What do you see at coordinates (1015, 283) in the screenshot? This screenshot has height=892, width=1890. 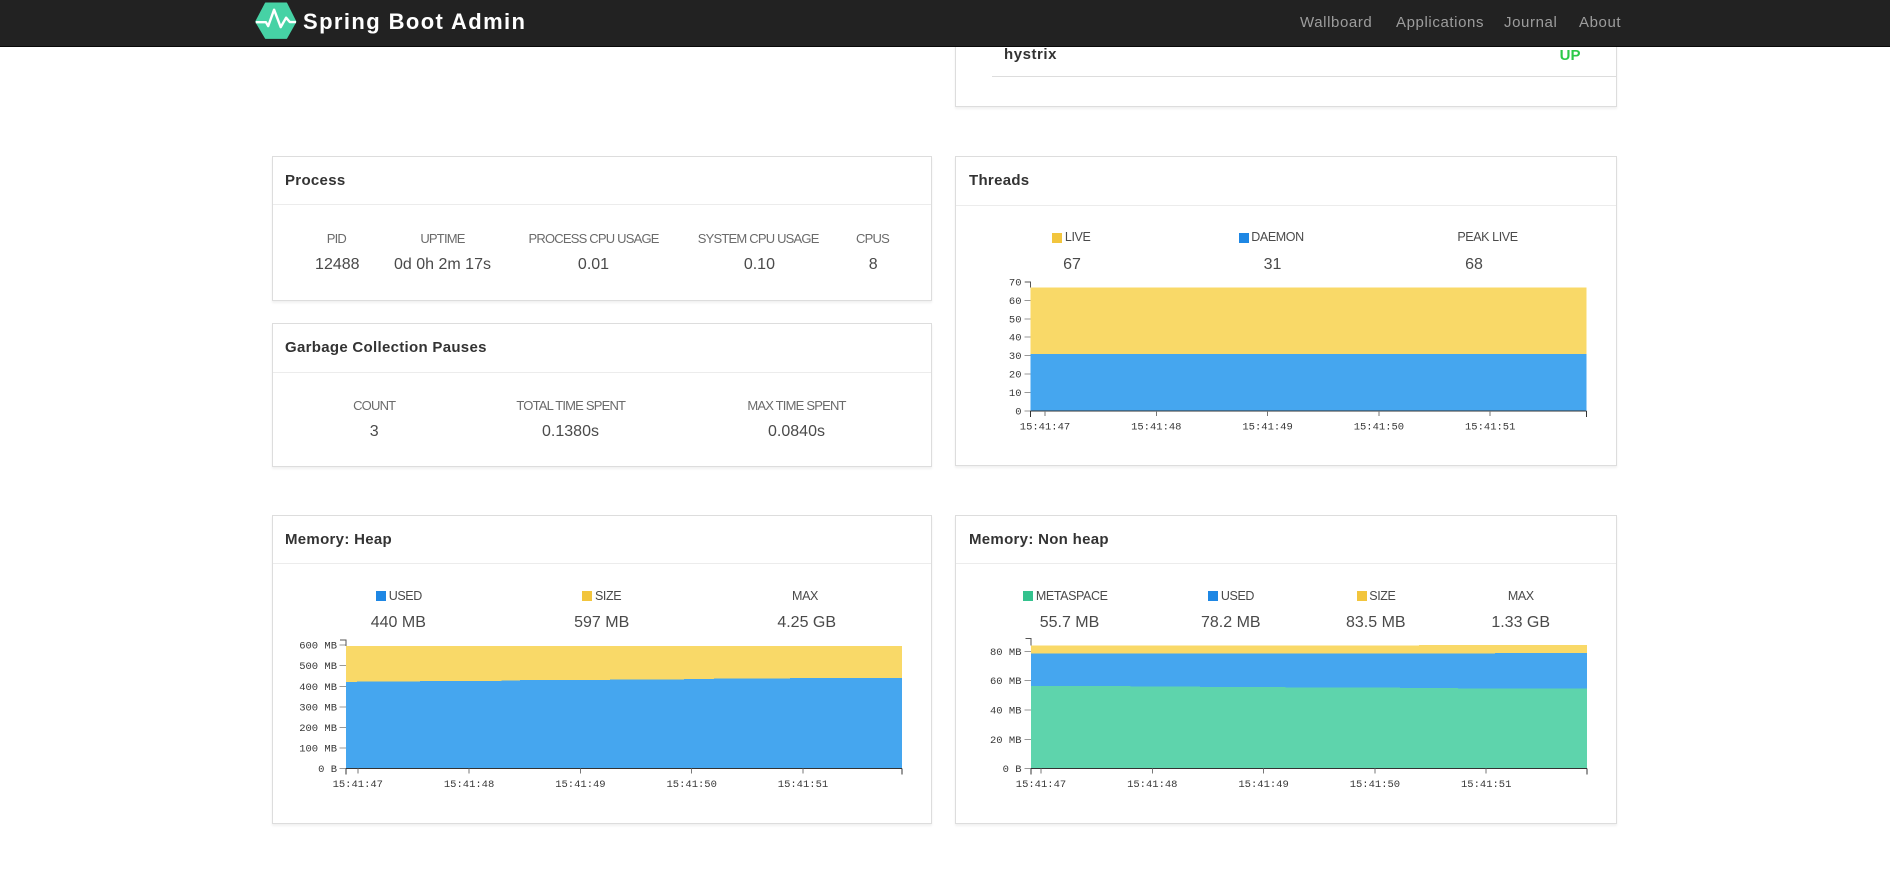 I see `svg-text: 70` at bounding box center [1015, 283].